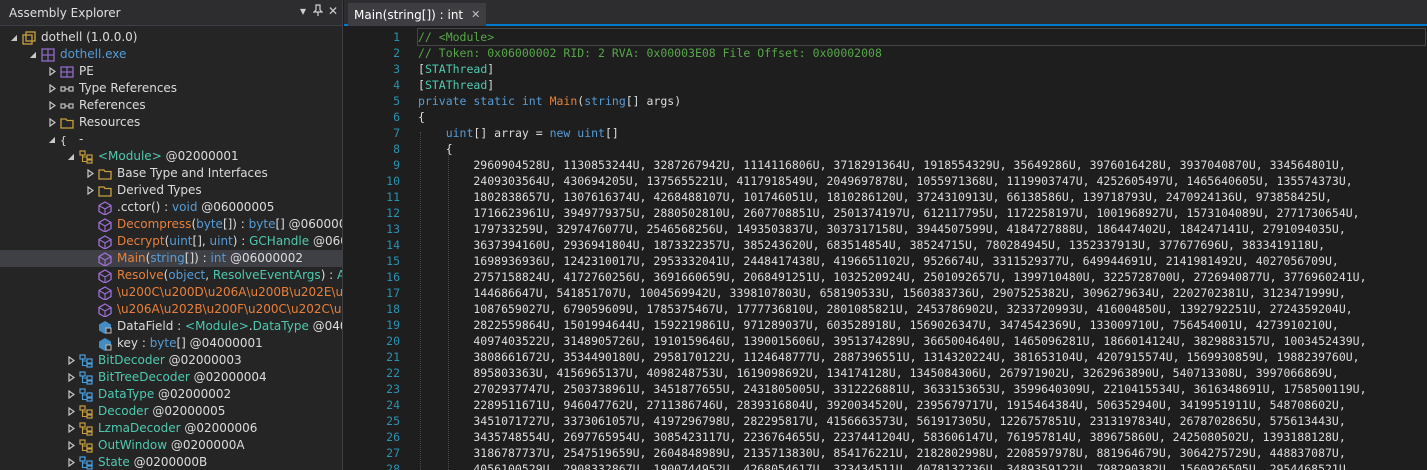  Describe the element at coordinates (393, 181) in the screenshot. I see `line-number: 10` at that location.